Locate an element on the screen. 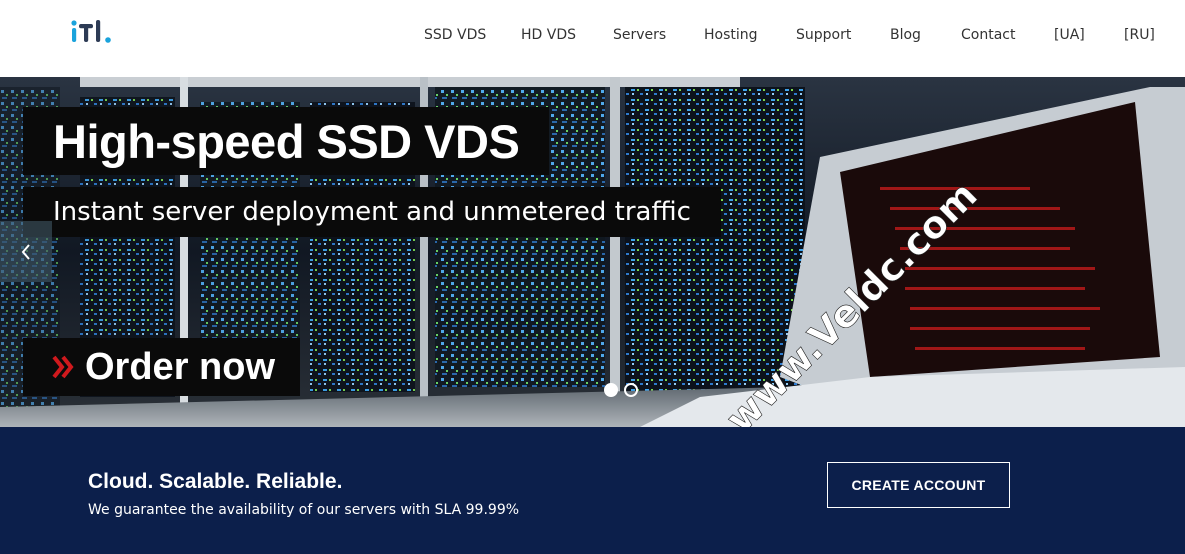  slider-pagination is located at coordinates (621, 390).